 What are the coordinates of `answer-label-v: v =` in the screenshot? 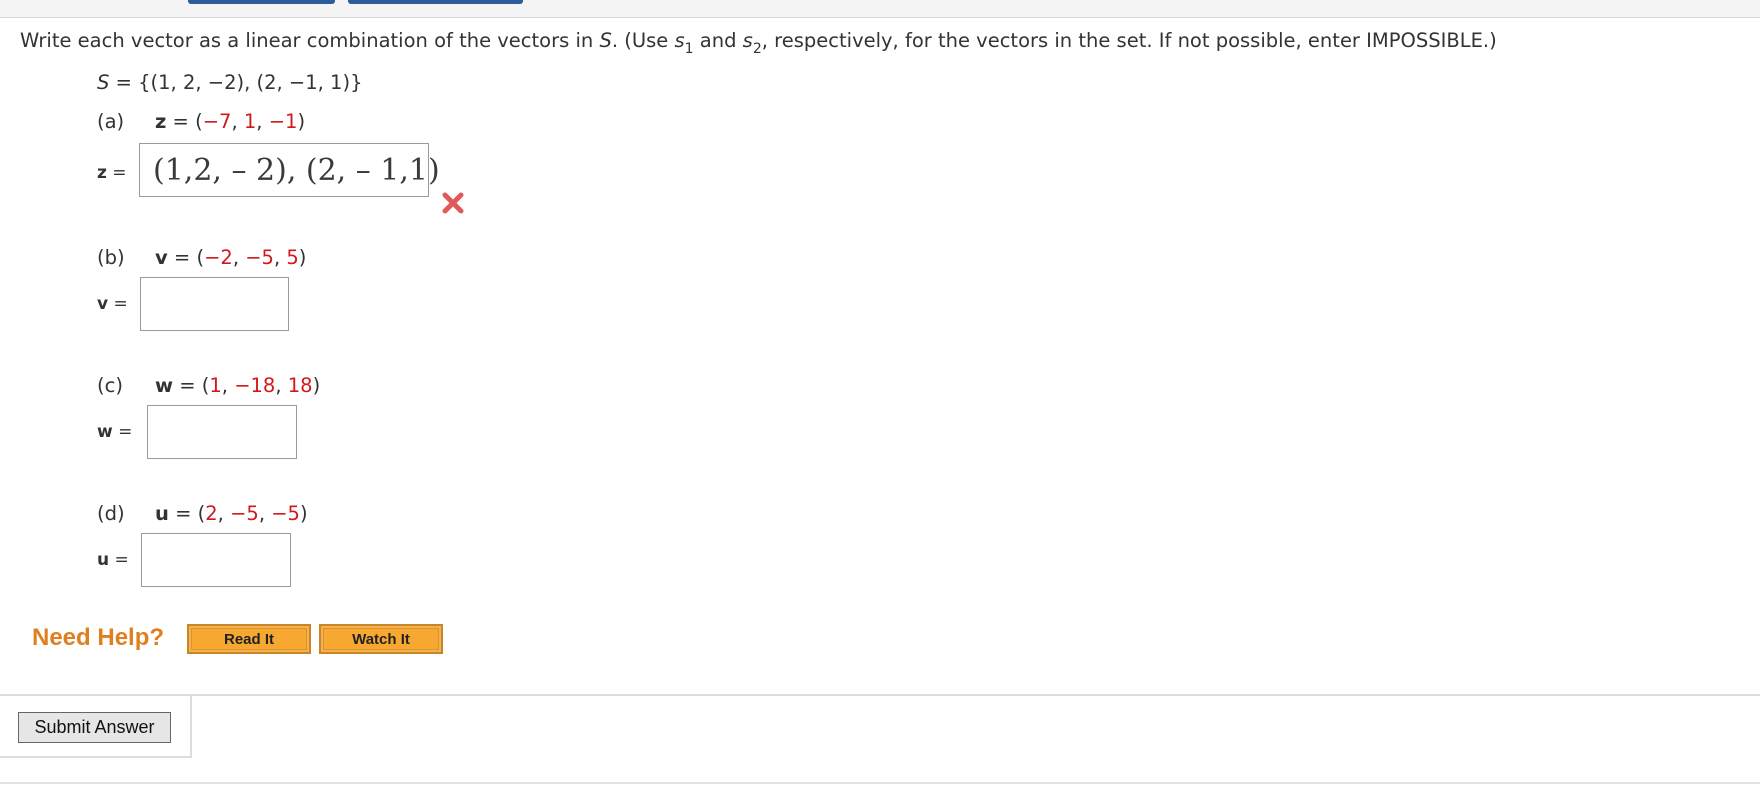 It's located at (112, 304).